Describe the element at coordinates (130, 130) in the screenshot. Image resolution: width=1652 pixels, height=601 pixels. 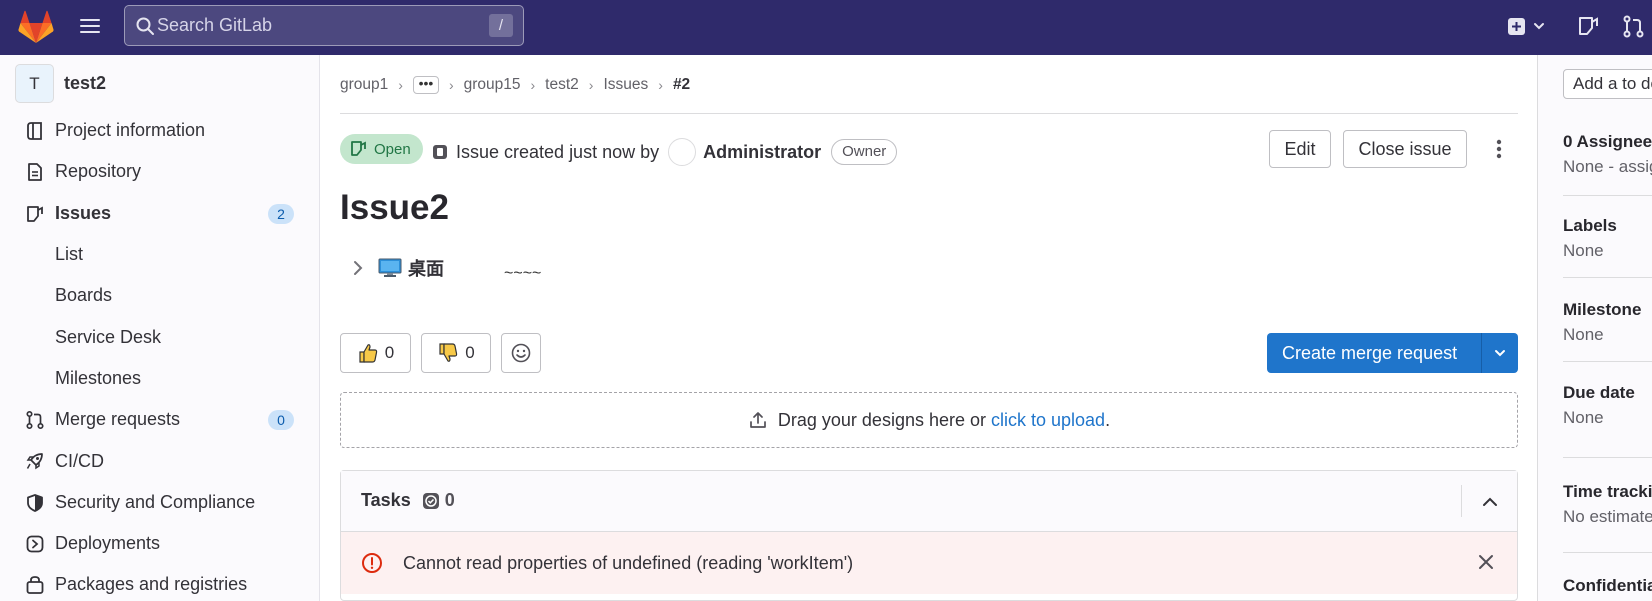
I see `sidebar-item-label: Project information` at that location.